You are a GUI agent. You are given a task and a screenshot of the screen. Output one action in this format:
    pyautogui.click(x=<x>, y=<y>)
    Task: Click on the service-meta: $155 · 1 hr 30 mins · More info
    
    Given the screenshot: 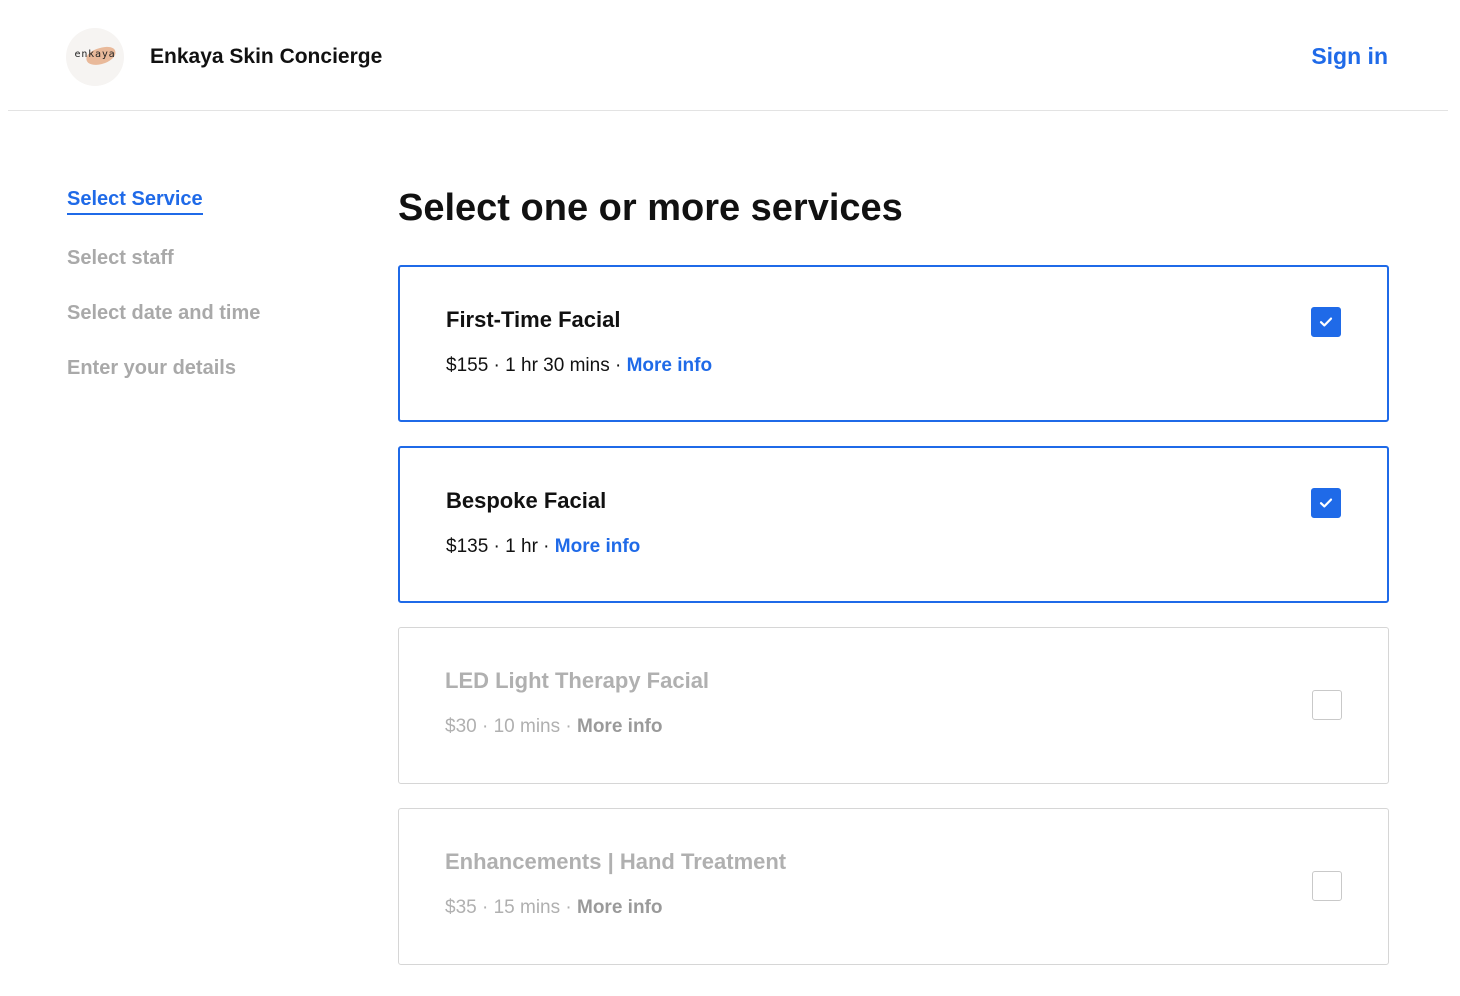 What is the action you would take?
    pyautogui.click(x=579, y=366)
    